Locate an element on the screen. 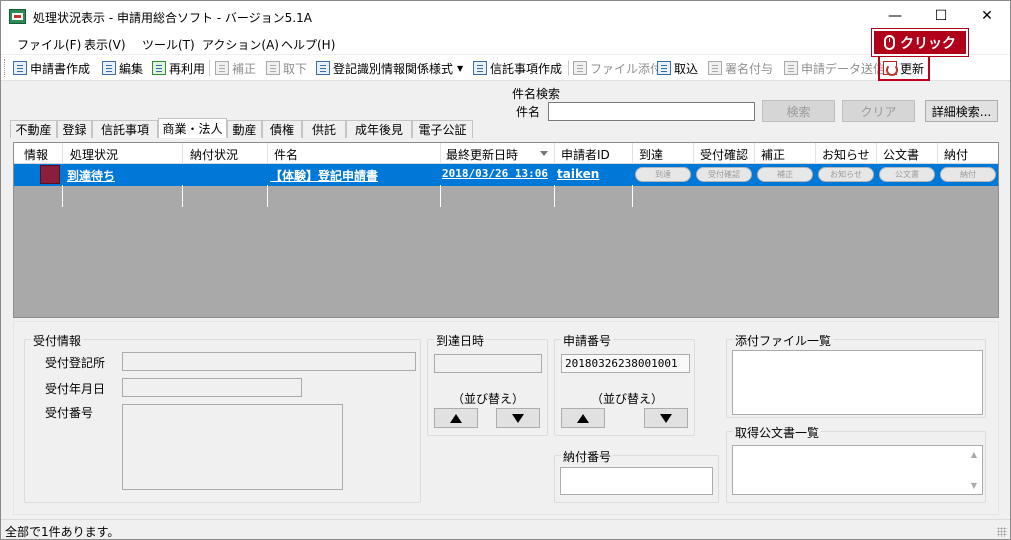 This screenshot has width=1011, height=540. clear-button: クリア is located at coordinates (878, 111).